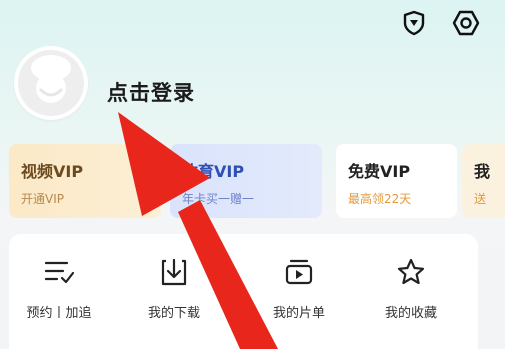 This screenshot has width=505, height=349. What do you see at coordinates (173, 313) in the screenshot?
I see `quick-action-label: 我的下载` at bounding box center [173, 313].